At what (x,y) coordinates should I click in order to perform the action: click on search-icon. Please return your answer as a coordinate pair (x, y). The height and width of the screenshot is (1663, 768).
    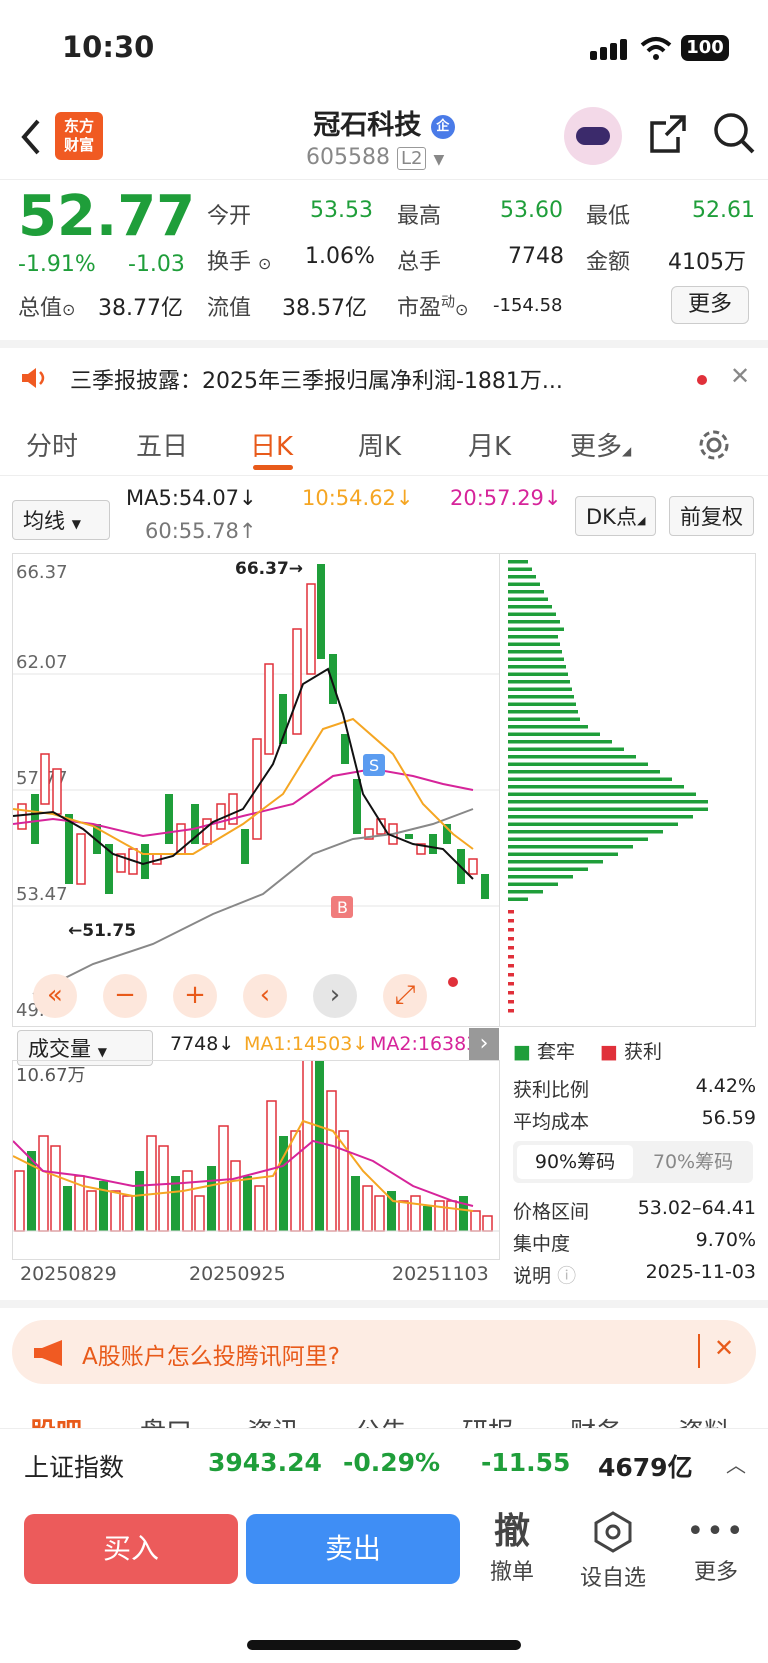
    Looking at the image, I should click on (734, 133).